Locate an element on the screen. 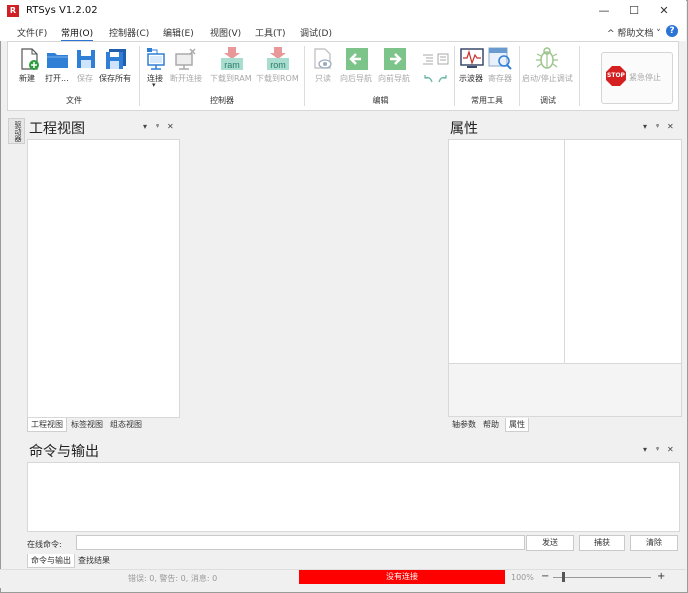 The image size is (688, 593). props-description is located at coordinates (565, 390).